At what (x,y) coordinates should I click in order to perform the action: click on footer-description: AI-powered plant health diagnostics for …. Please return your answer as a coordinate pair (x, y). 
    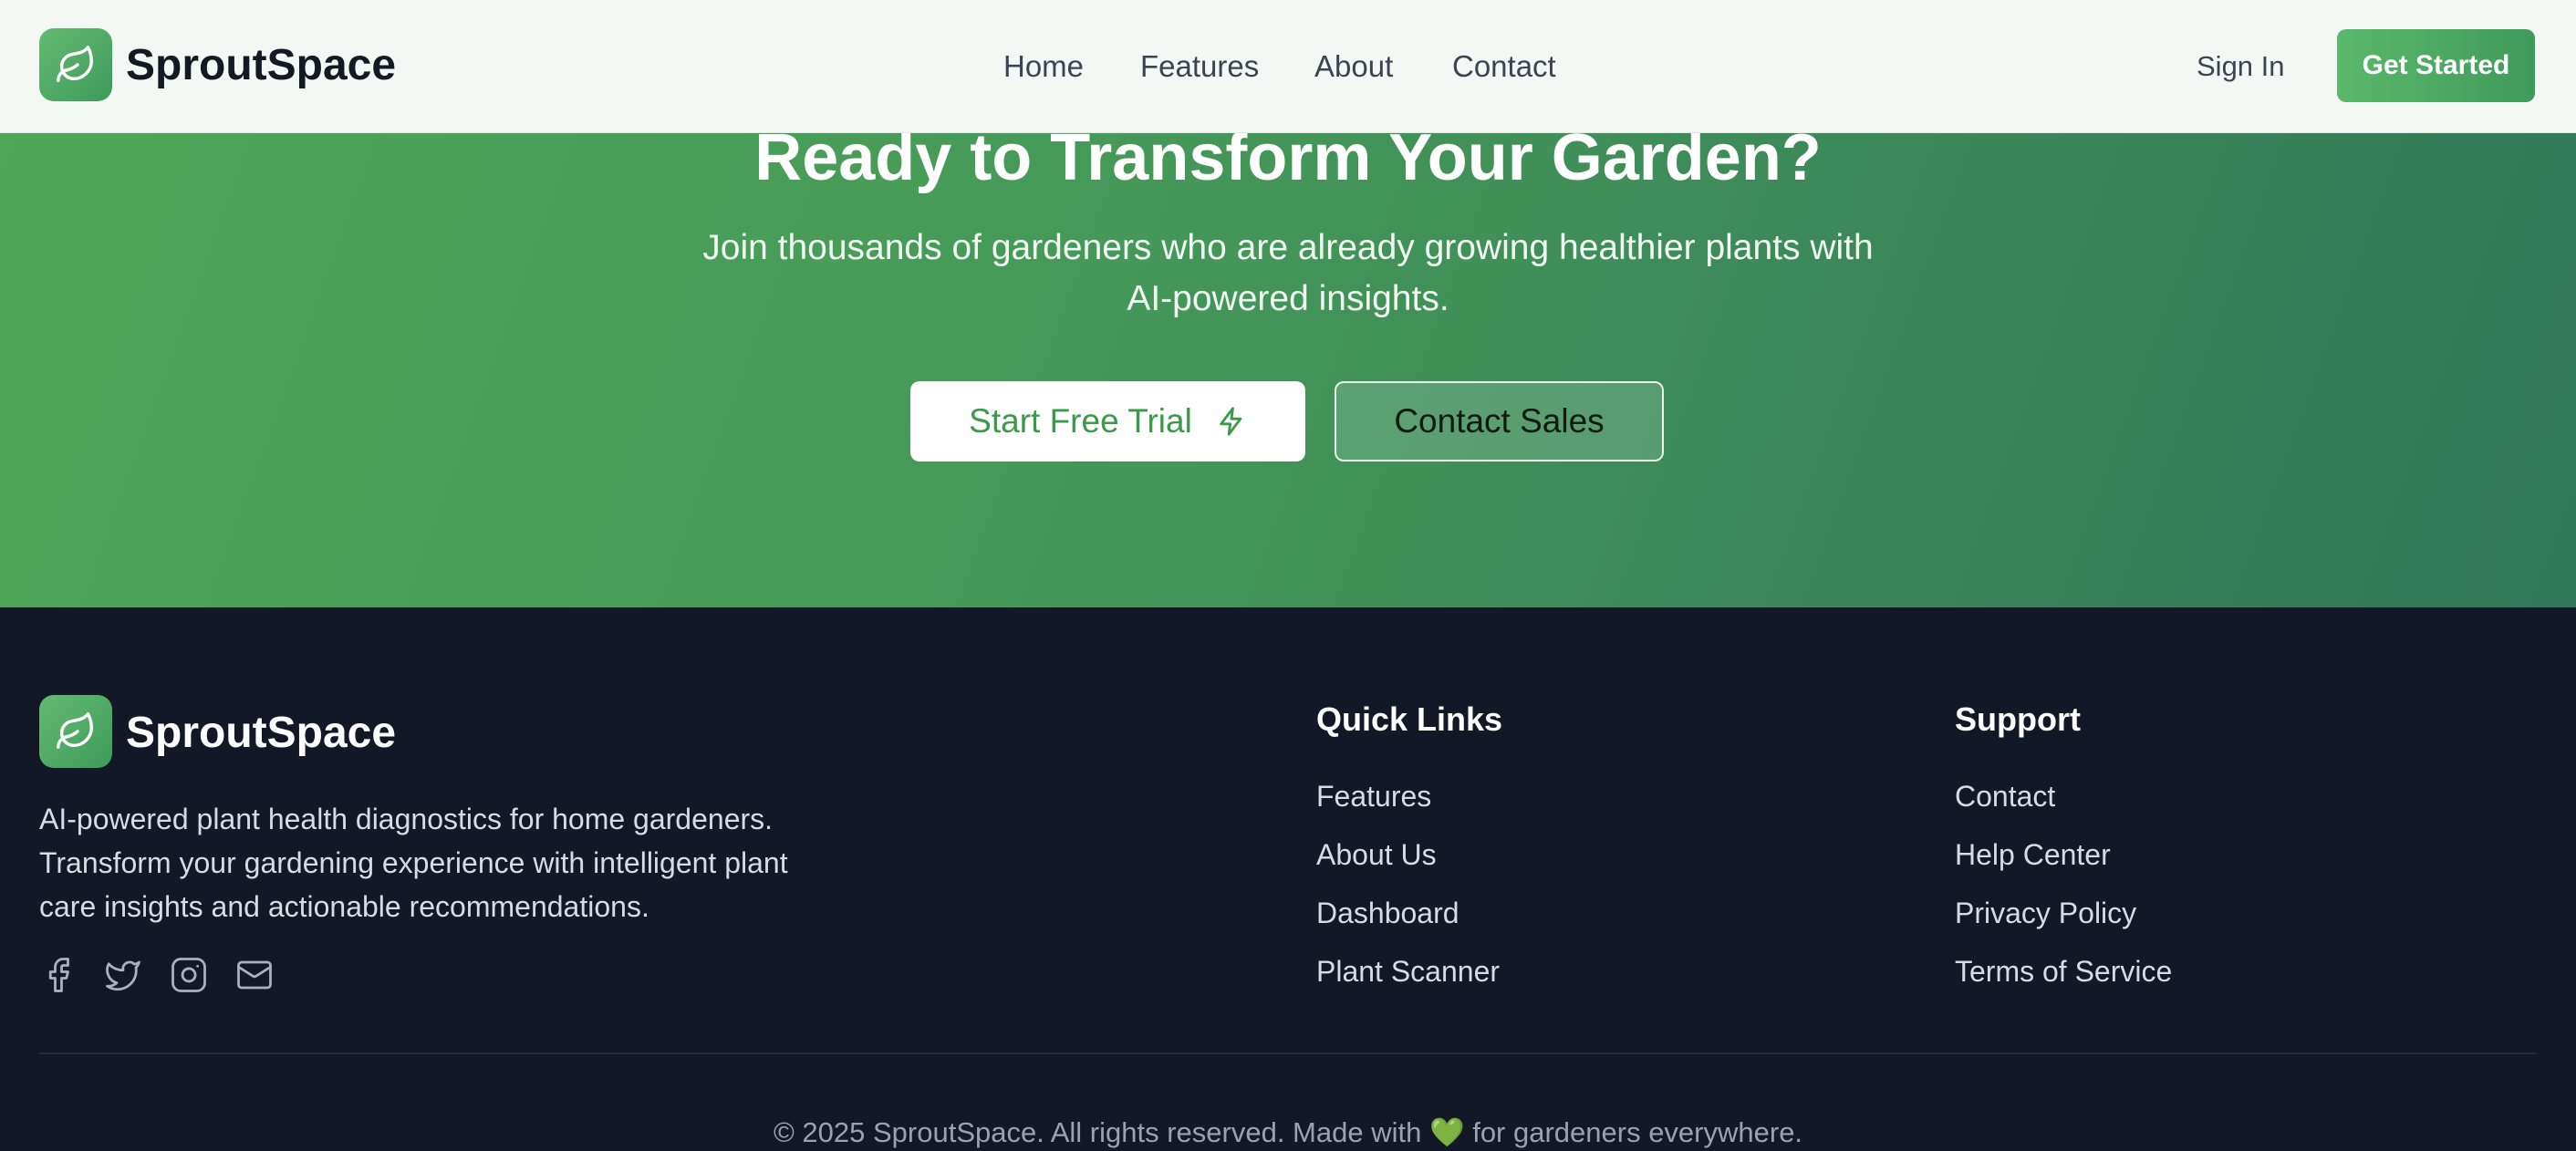
    Looking at the image, I should click on (449, 862).